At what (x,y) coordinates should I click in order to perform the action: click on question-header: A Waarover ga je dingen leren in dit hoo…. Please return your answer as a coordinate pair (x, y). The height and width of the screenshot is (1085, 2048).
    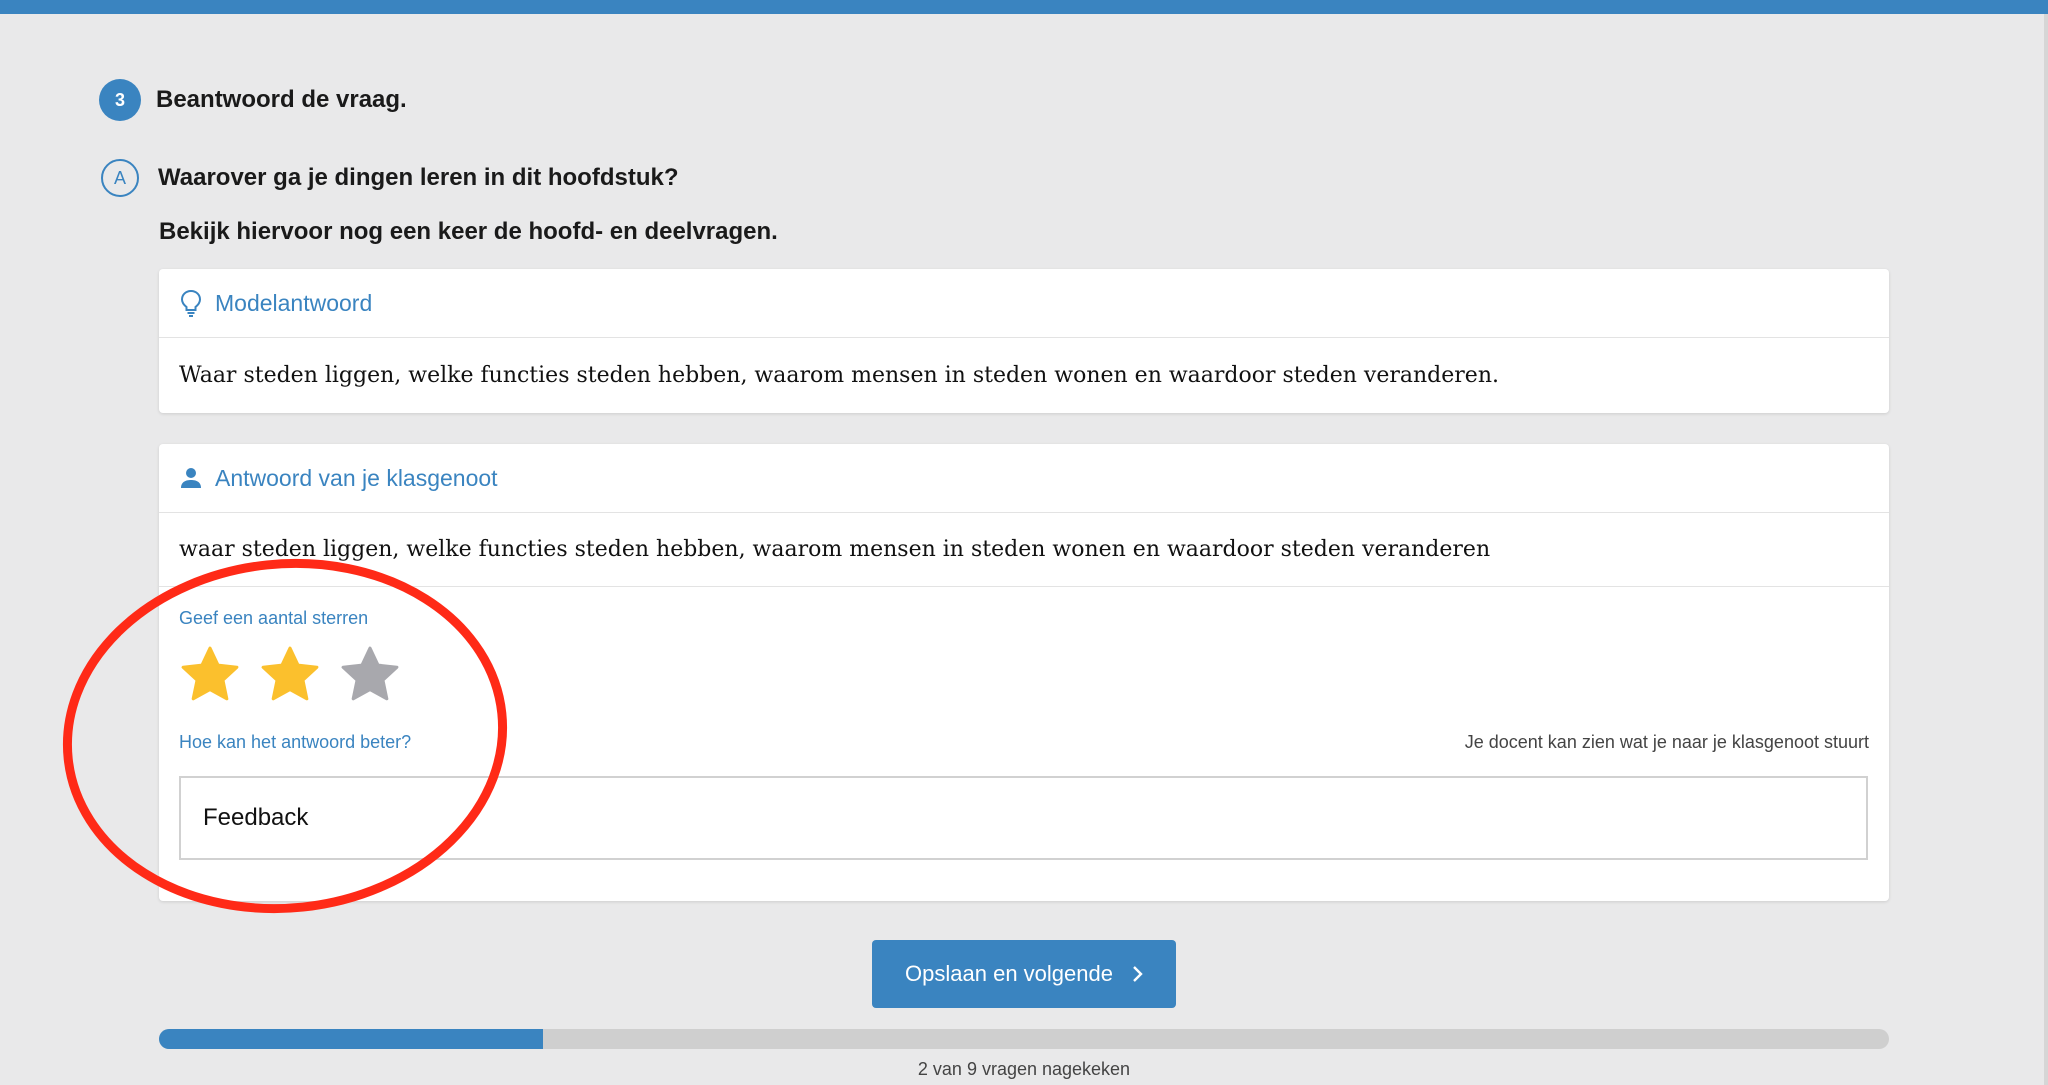
    Looking at the image, I should click on (390, 178).